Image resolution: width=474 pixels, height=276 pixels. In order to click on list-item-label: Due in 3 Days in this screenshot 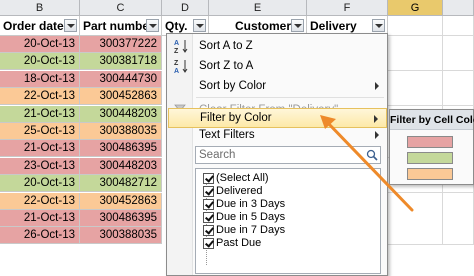, I will do `click(251, 204)`.